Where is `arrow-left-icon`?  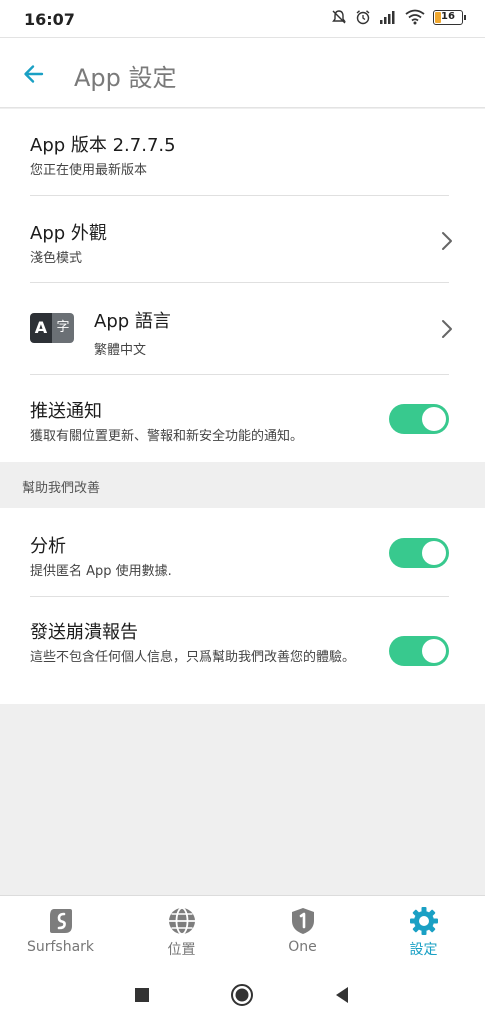 arrow-left-icon is located at coordinates (34, 74).